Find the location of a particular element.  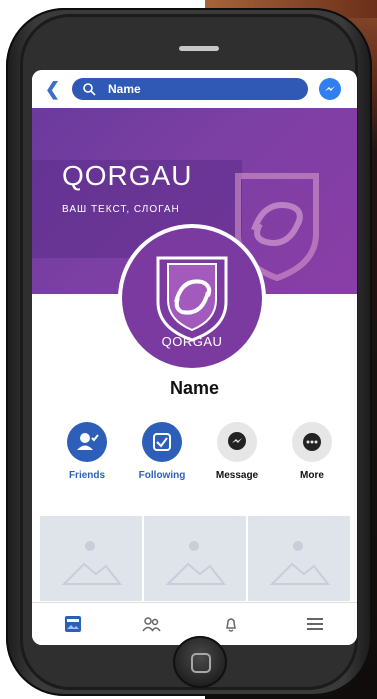

add-friend-icon is located at coordinates (87, 442).